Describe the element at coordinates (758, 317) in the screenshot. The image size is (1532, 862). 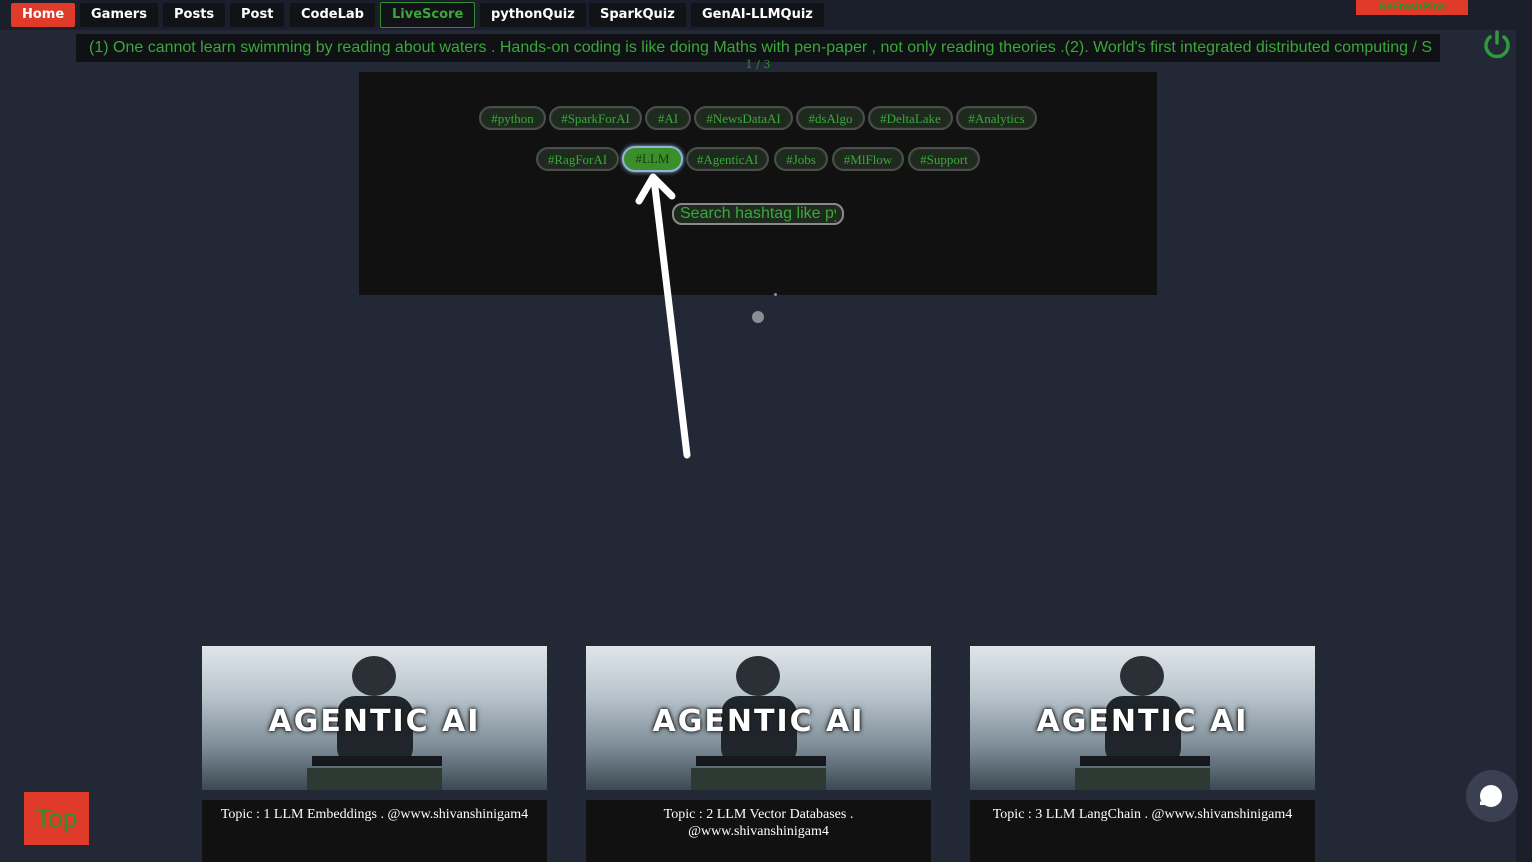
I see `slider-dot` at that location.